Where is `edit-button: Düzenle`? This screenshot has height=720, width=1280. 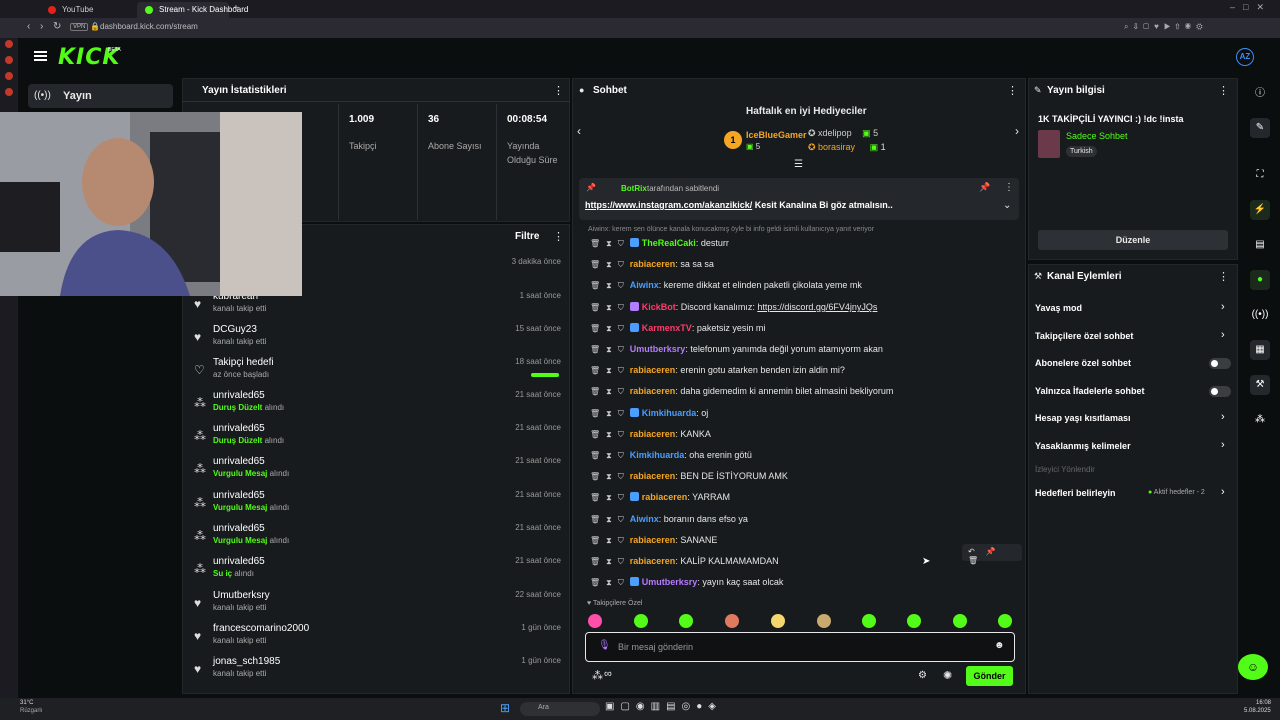
edit-button: Düzenle is located at coordinates (1133, 240).